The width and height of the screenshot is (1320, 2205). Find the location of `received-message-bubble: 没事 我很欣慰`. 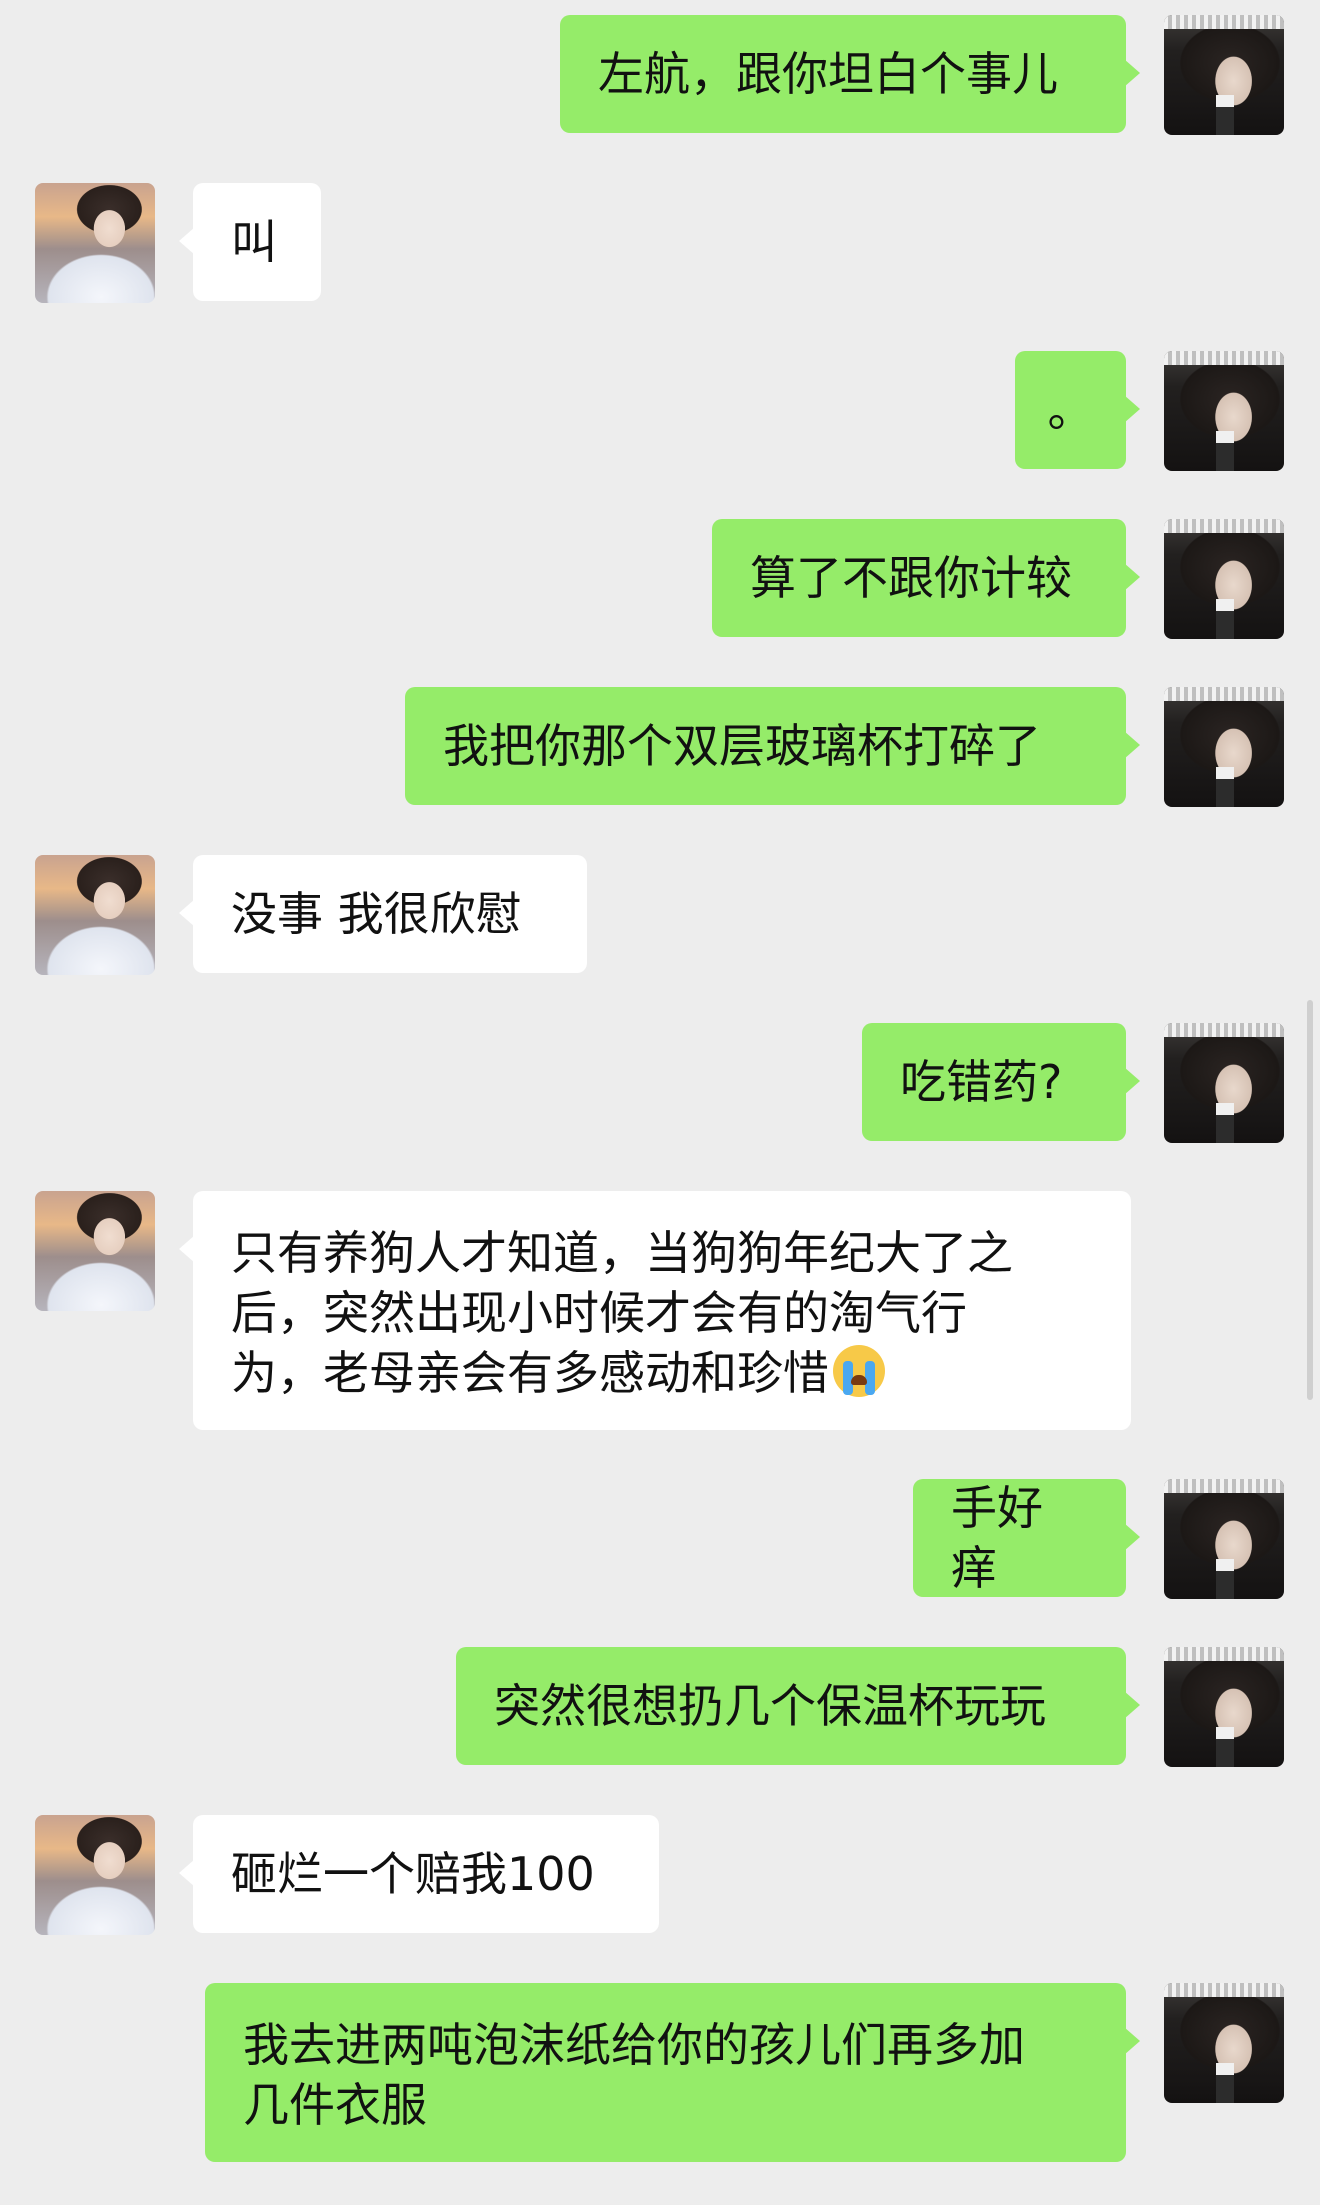

received-message-bubble: 没事 我很欣慰 is located at coordinates (383, 914).